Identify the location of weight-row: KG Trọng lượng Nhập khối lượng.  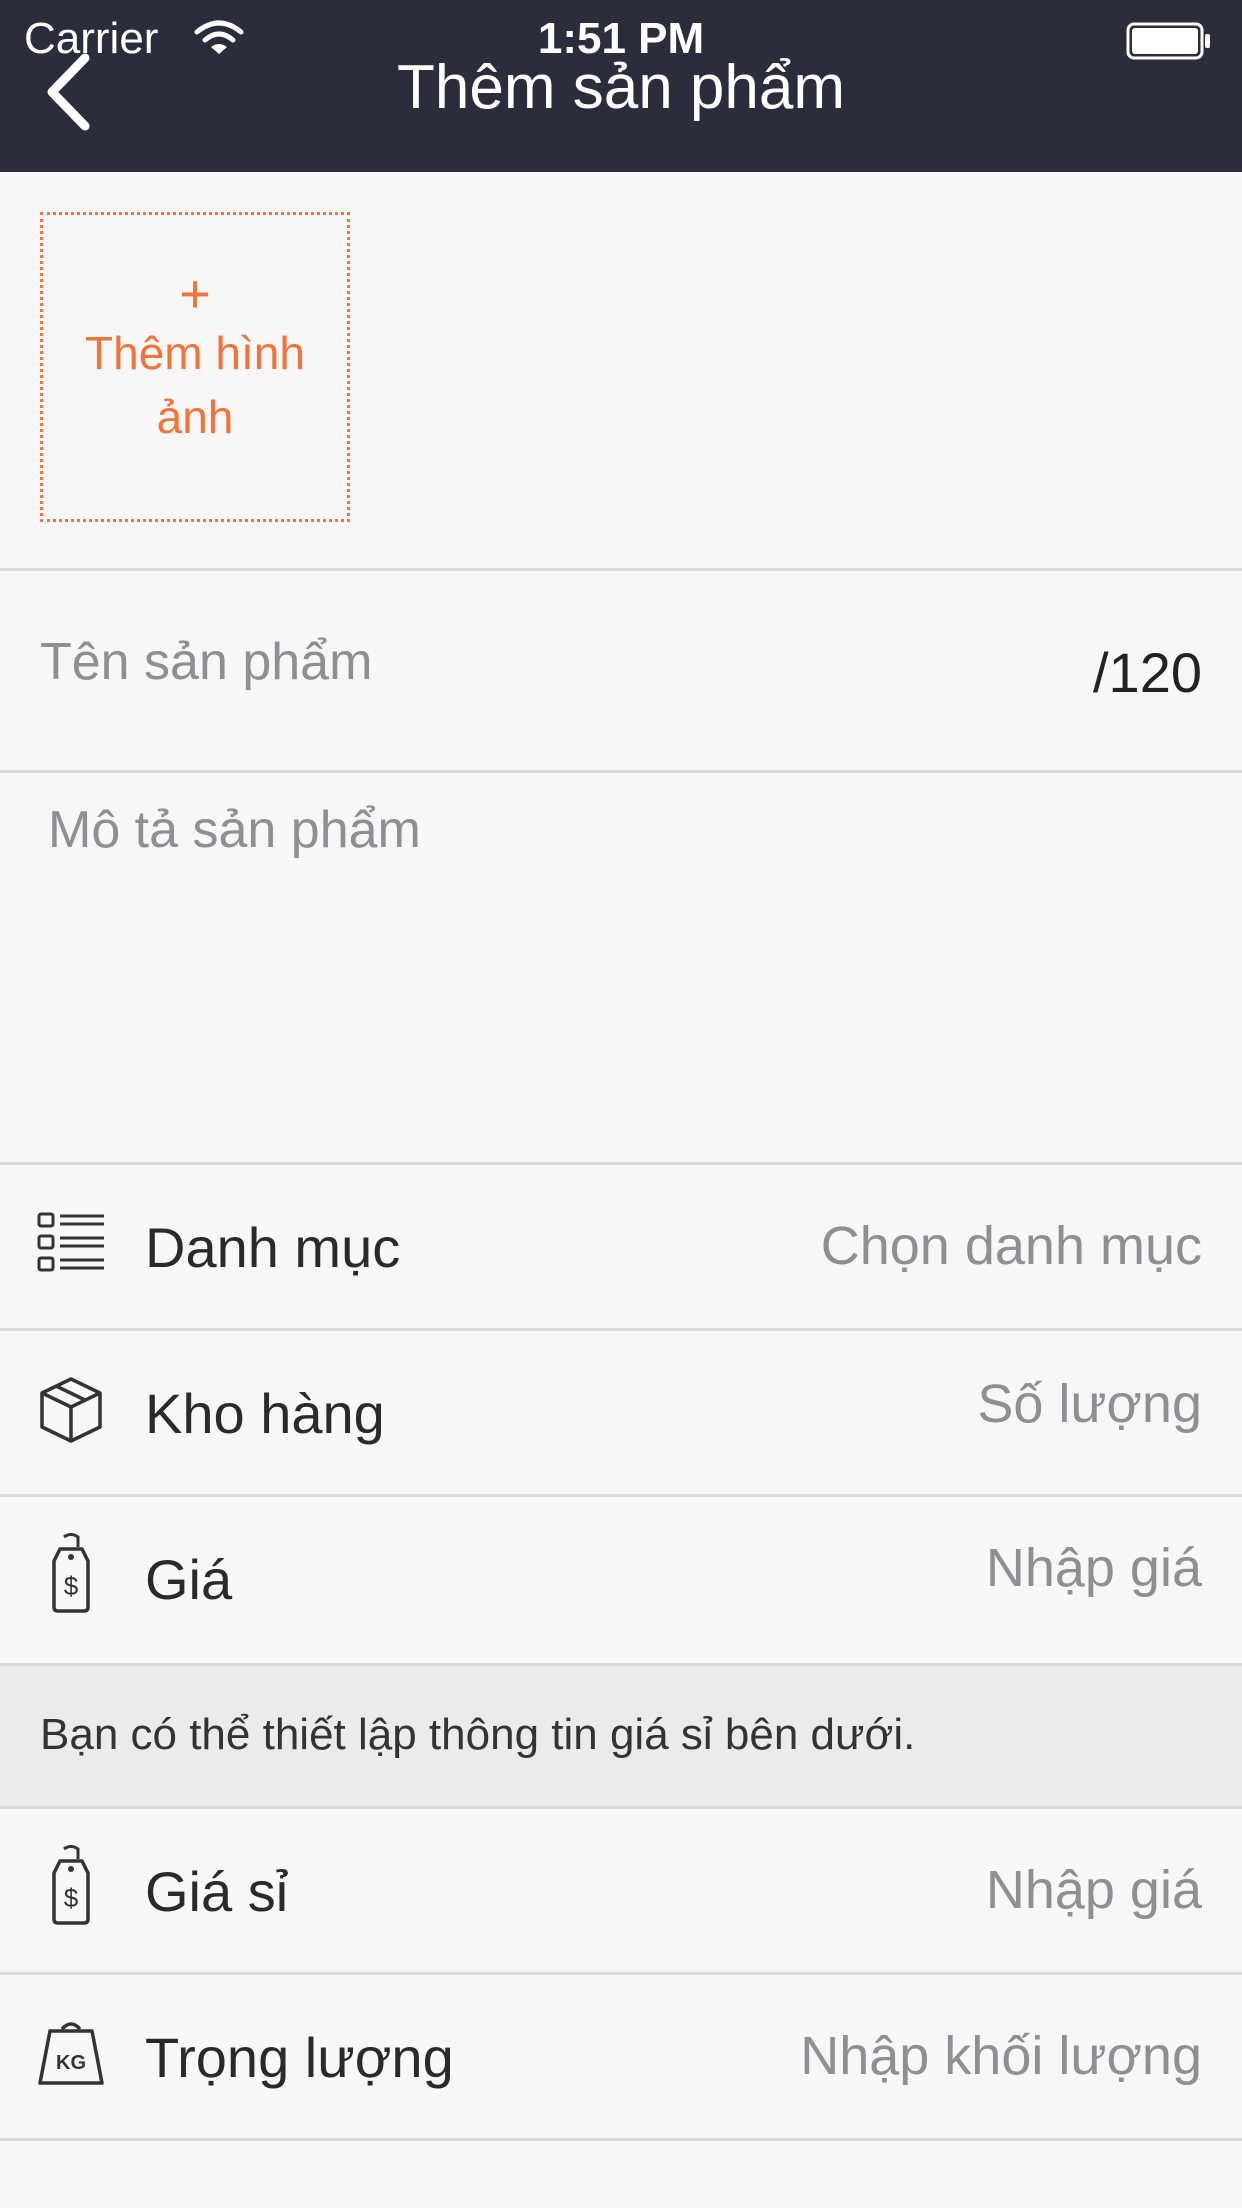
(621, 2056).